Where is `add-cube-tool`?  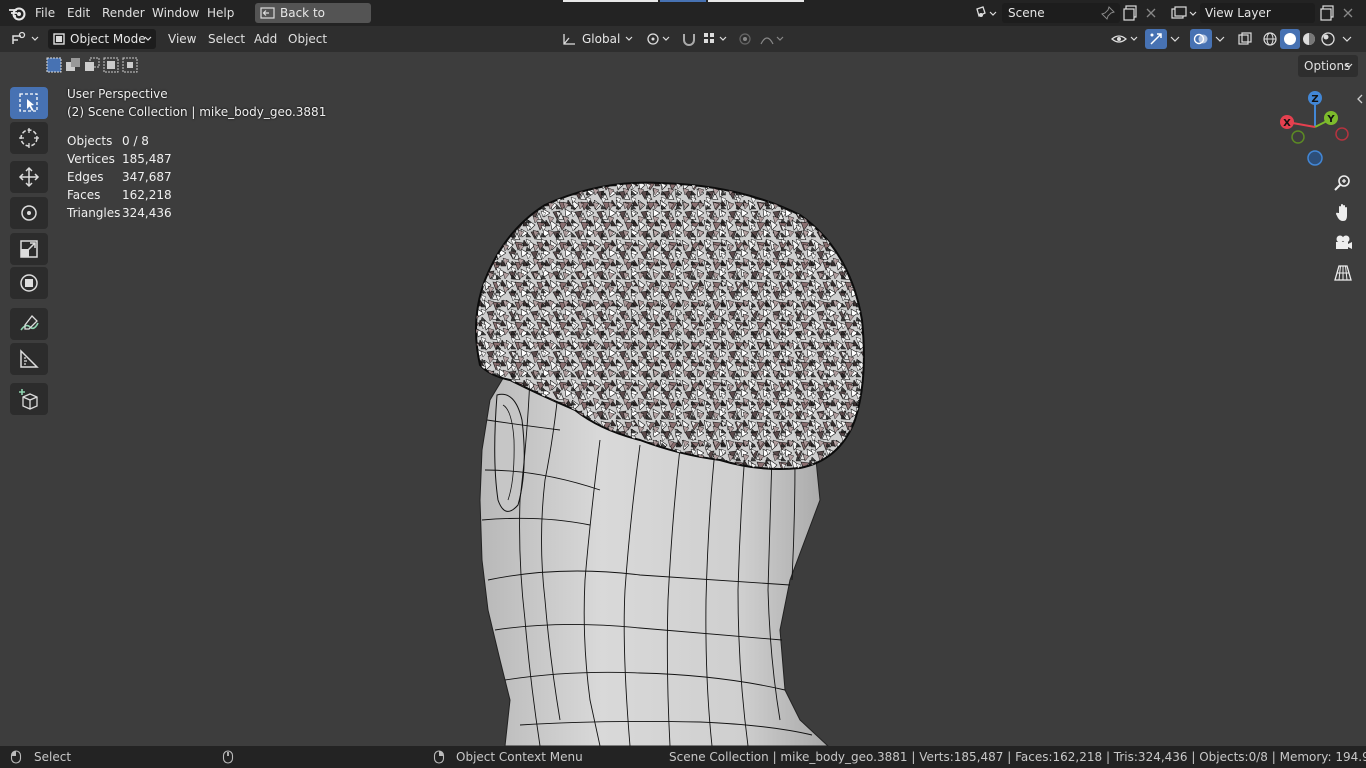 add-cube-tool is located at coordinates (29, 399).